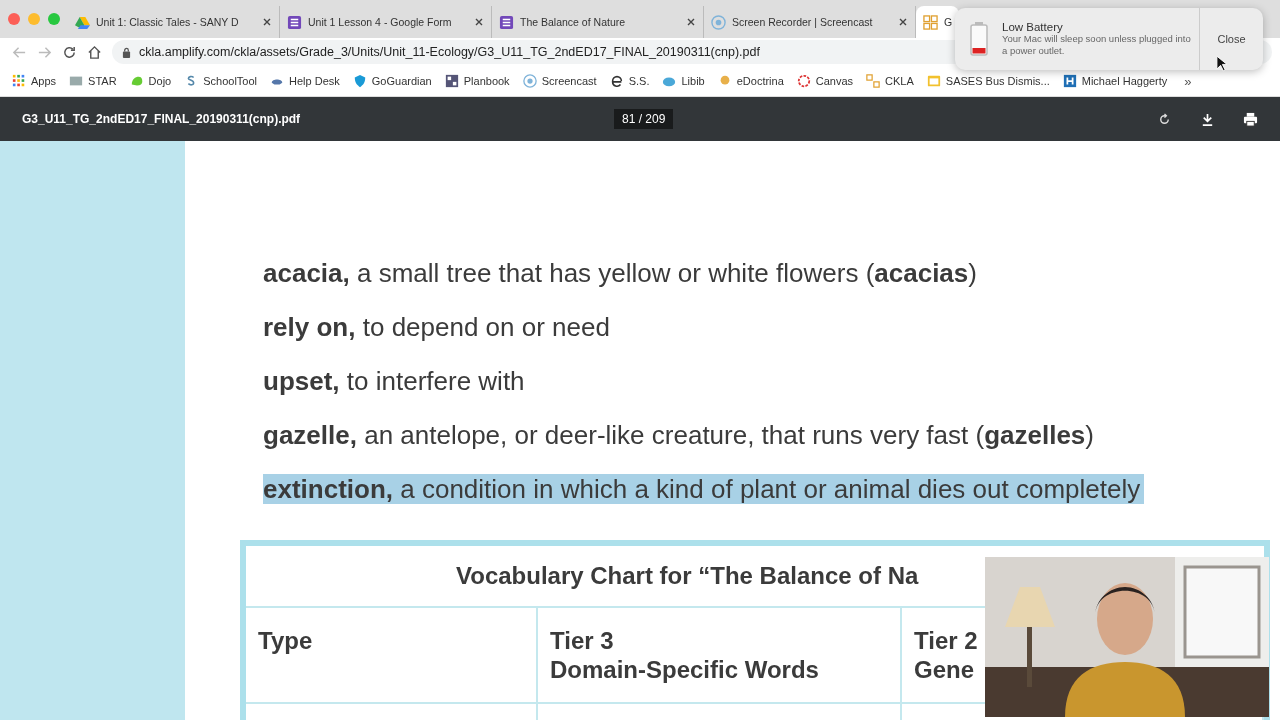 The width and height of the screenshot is (1280, 720). I want to click on more-bookmarks-button: », so click(1188, 81).